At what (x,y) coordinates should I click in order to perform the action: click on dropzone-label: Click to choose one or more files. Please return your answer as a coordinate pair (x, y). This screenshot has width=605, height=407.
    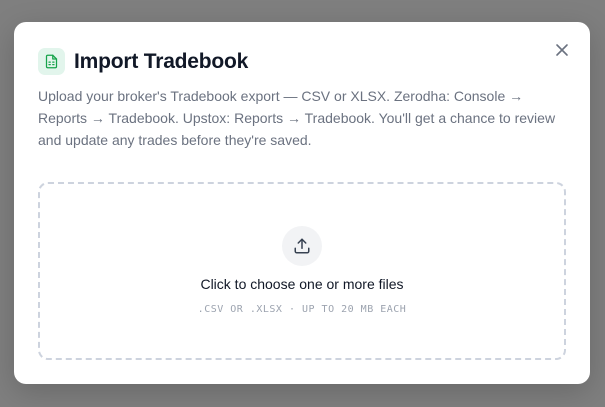
    Looking at the image, I should click on (302, 284).